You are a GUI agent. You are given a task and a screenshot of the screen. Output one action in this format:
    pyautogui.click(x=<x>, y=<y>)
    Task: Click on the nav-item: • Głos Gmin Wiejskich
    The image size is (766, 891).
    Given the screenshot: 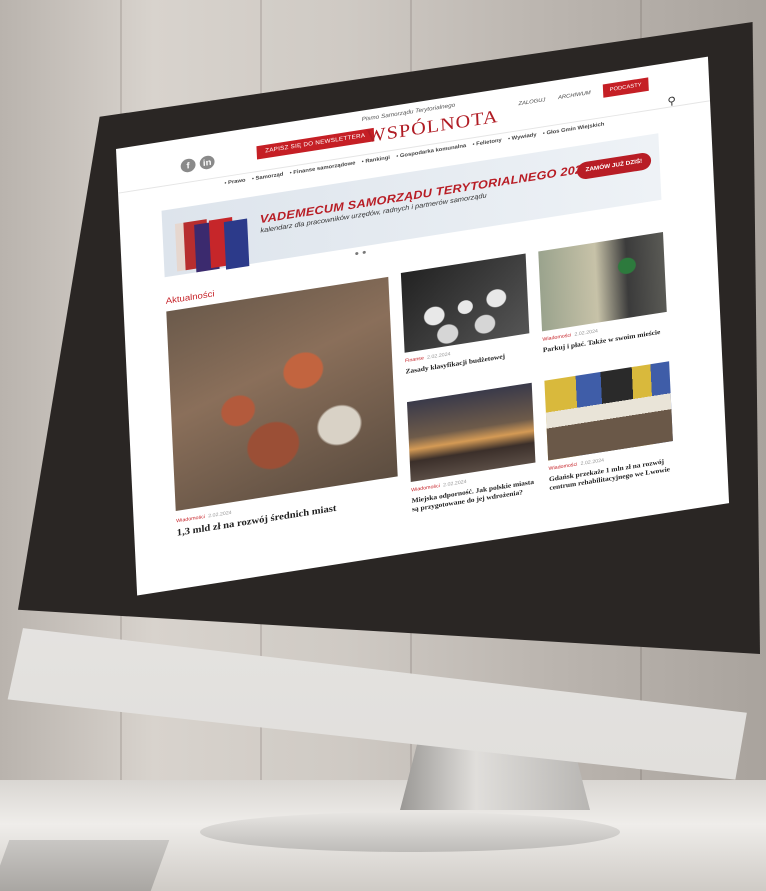 What is the action you would take?
    pyautogui.click(x=574, y=129)
    